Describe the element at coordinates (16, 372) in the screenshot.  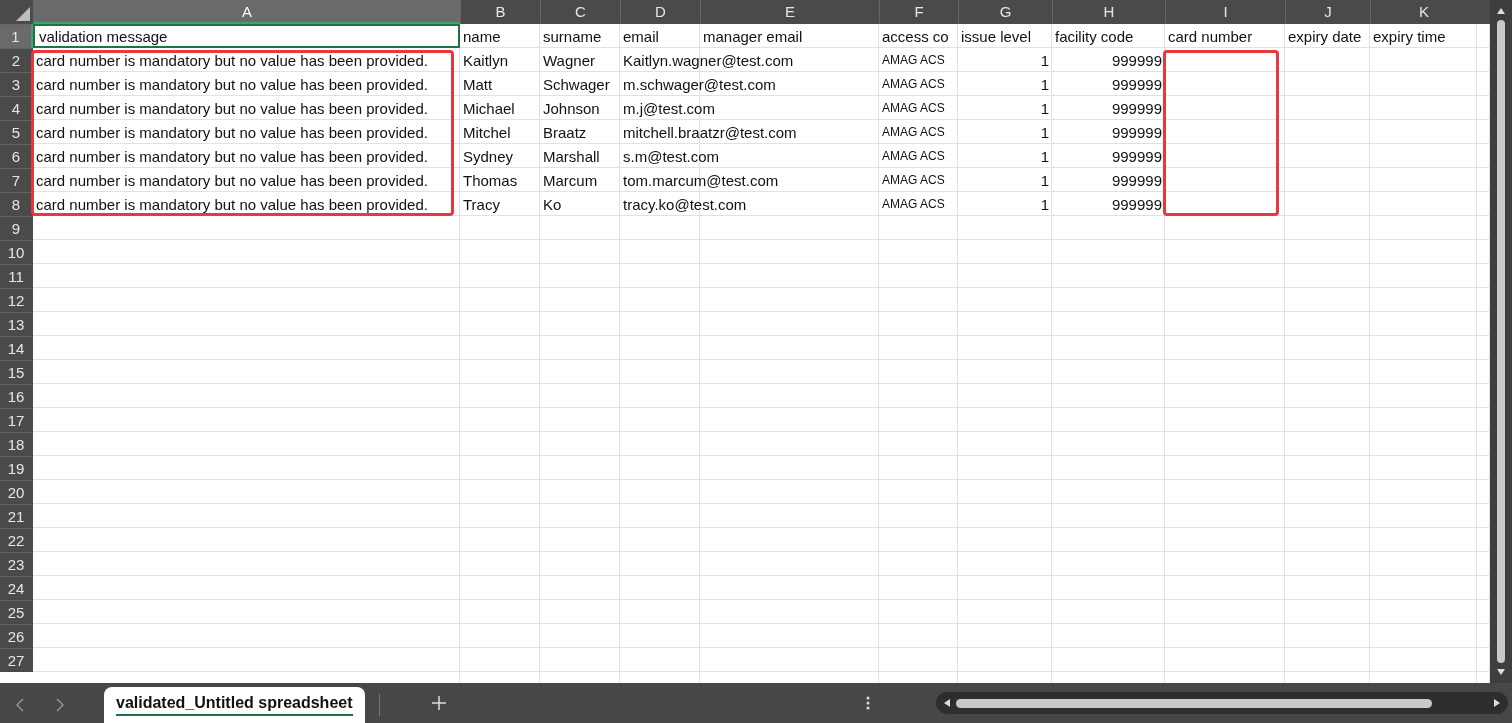
I see `row-header: 15` at that location.